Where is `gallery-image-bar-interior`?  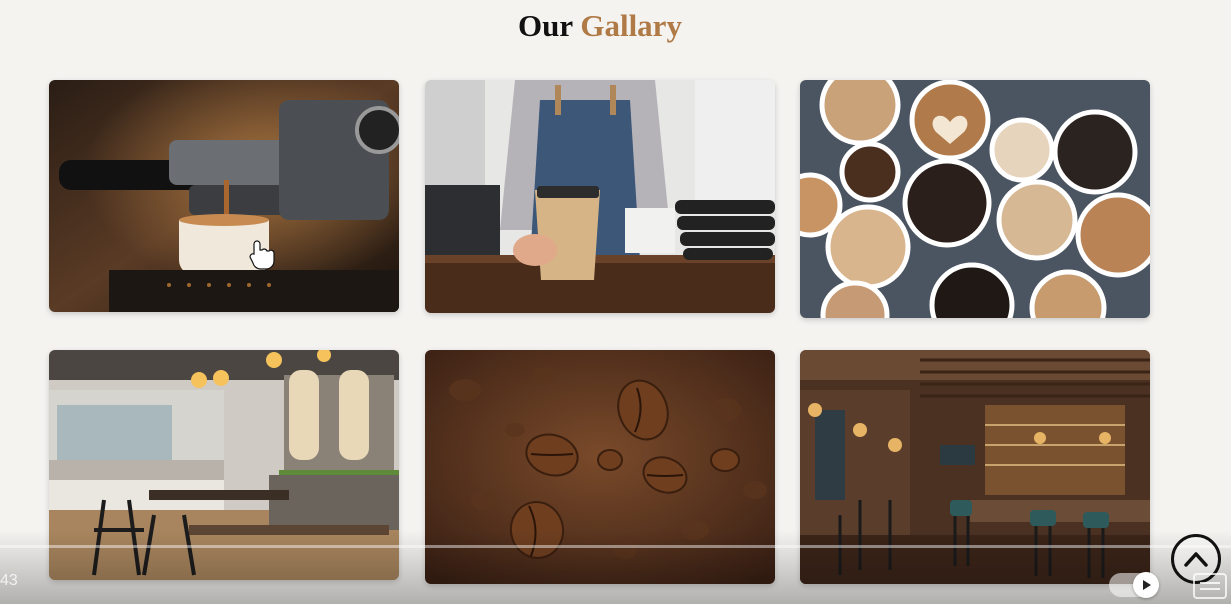
gallery-image-bar-interior is located at coordinates (975, 467).